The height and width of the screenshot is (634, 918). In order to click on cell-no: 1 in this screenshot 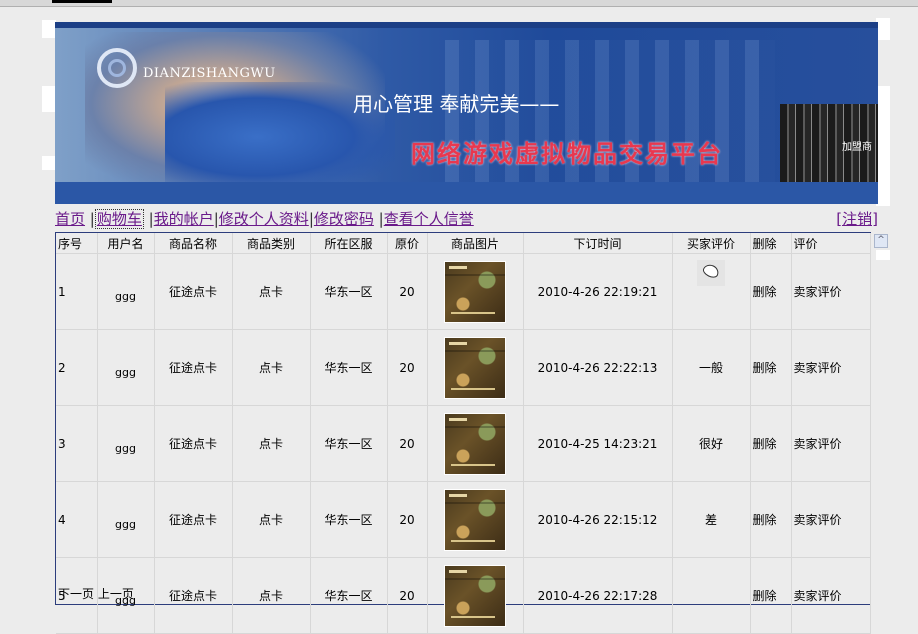, I will do `click(77, 291)`.